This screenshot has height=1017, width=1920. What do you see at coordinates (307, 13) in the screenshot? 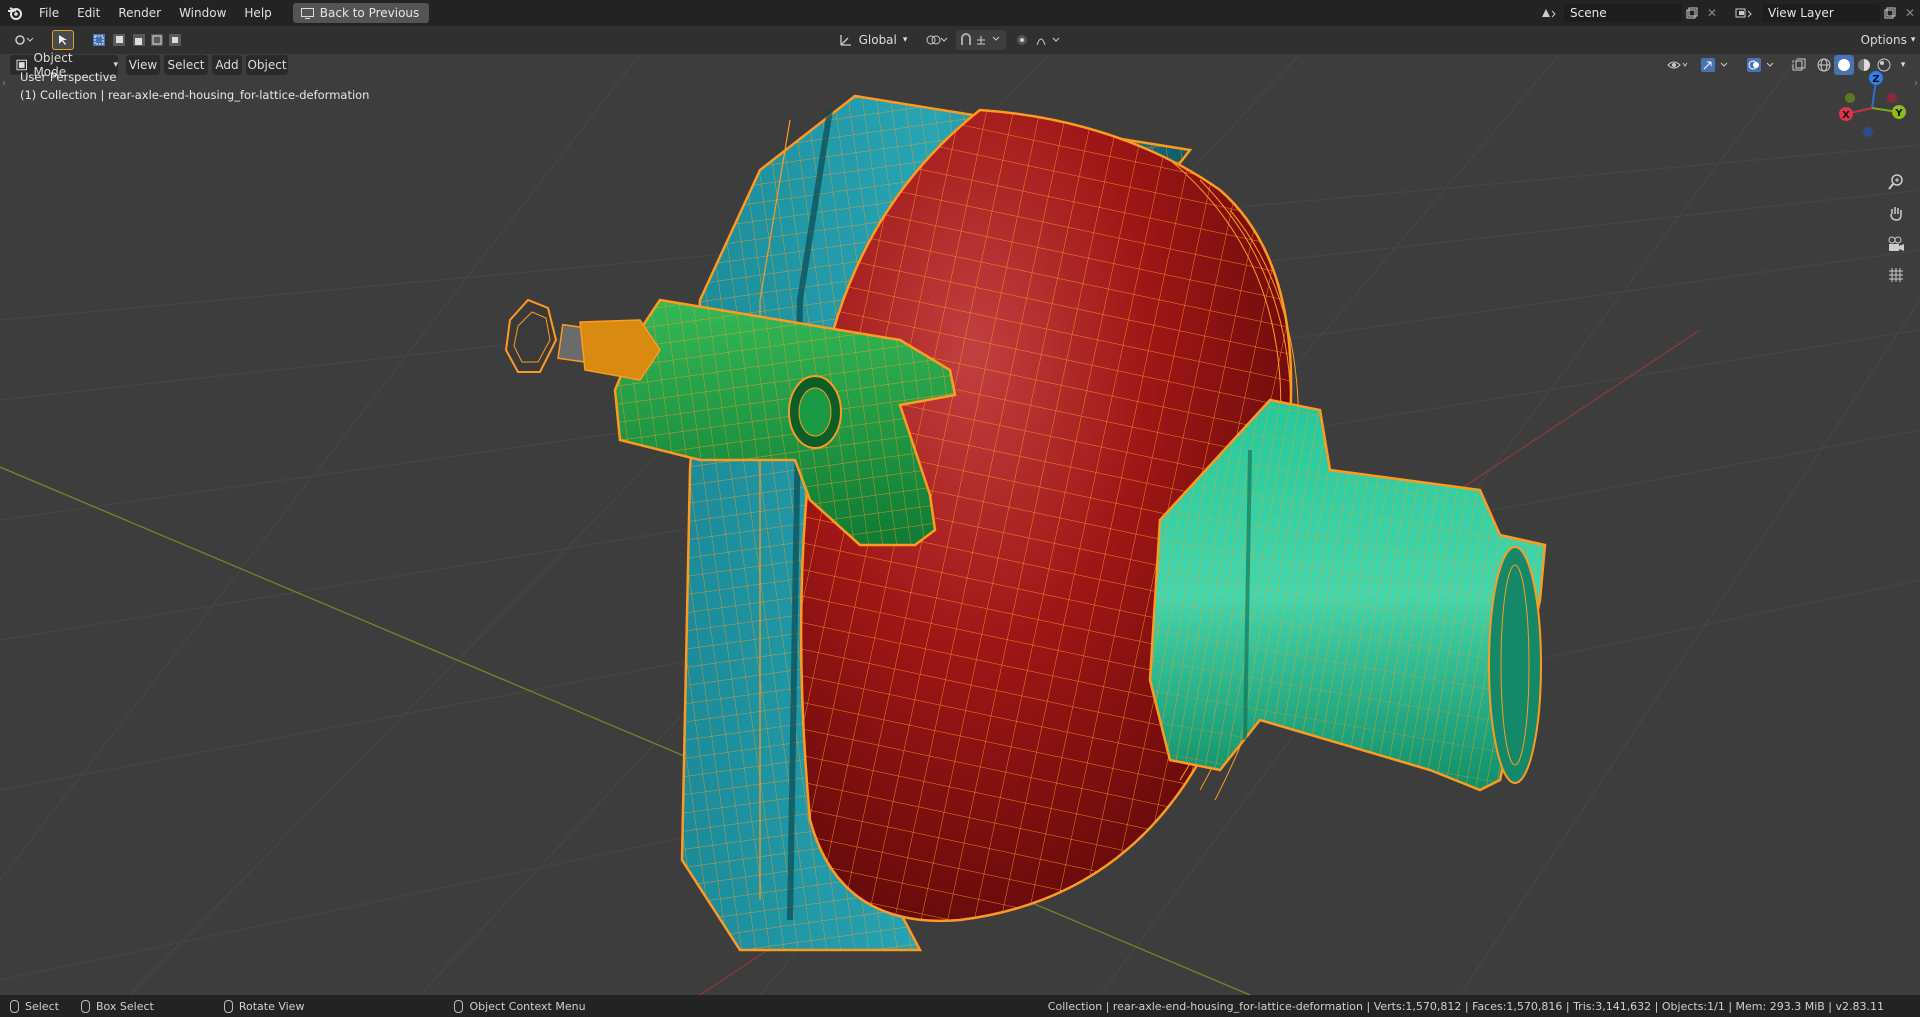
I see `screen-icon` at bounding box center [307, 13].